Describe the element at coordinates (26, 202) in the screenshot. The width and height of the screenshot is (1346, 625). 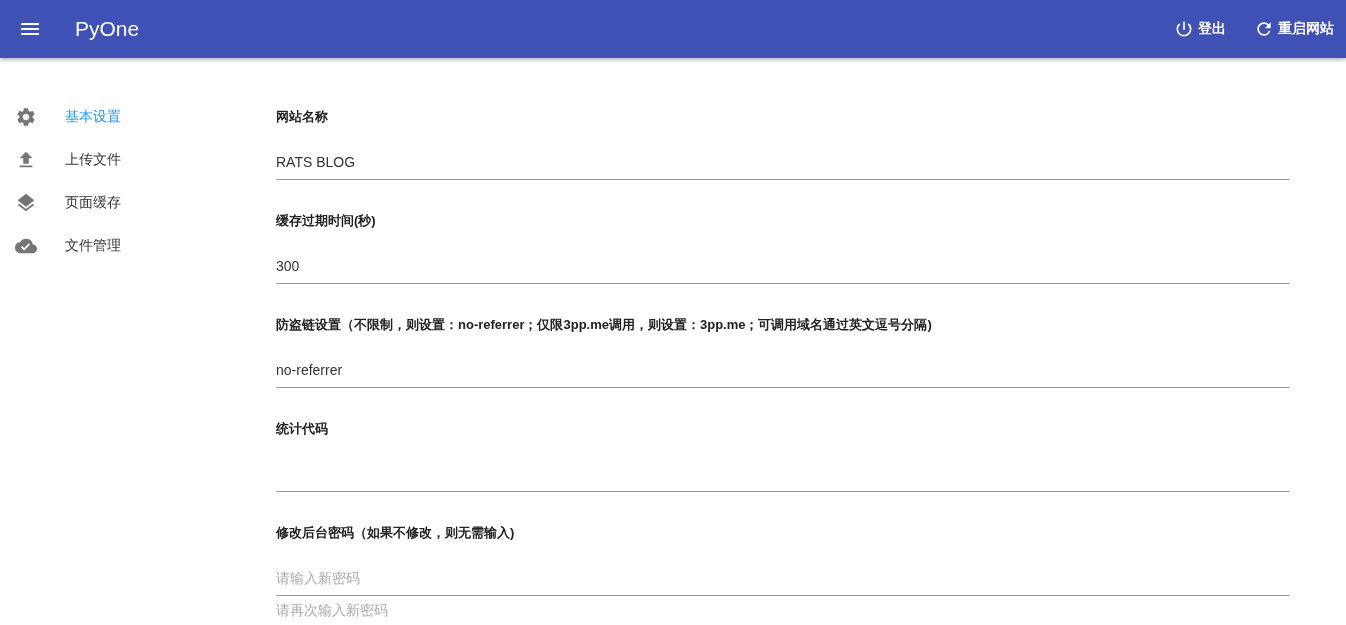
I see `layers-icon` at that location.